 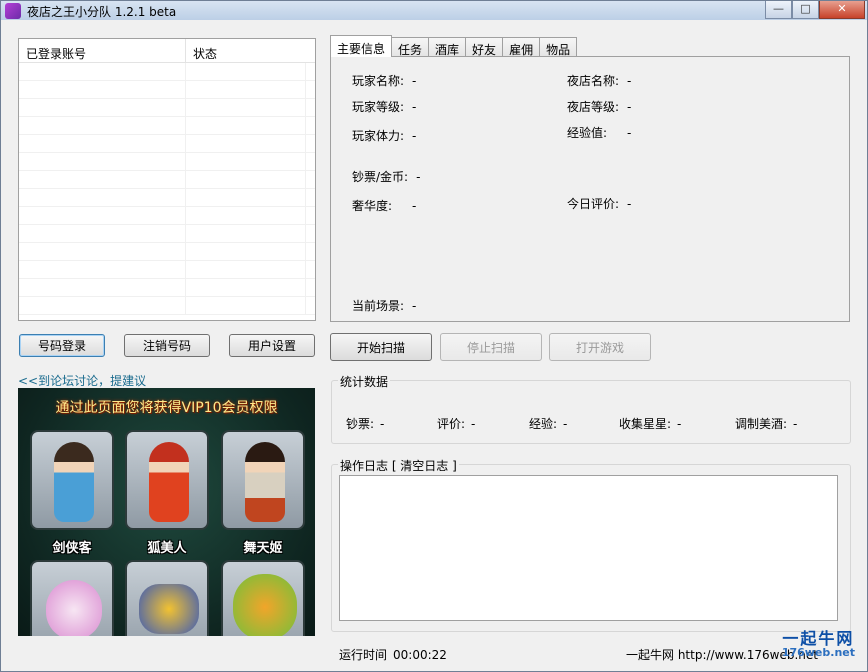 I want to click on column-header-account: 已登录账号, so click(x=102, y=50).